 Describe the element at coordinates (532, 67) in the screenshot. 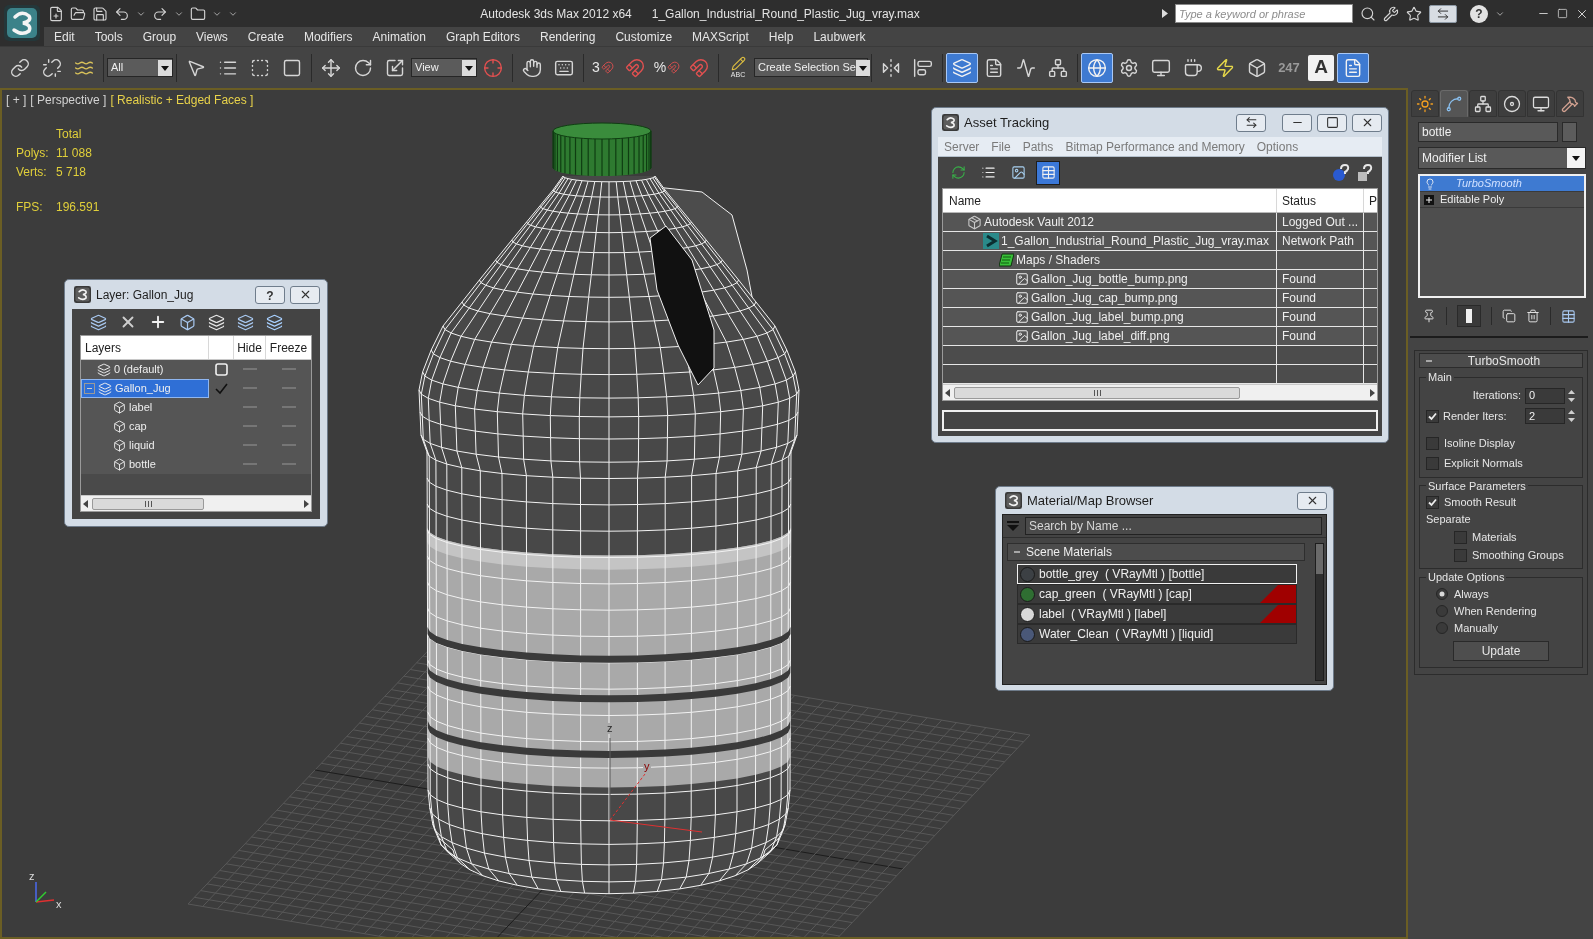

I see `hand-icon` at that location.